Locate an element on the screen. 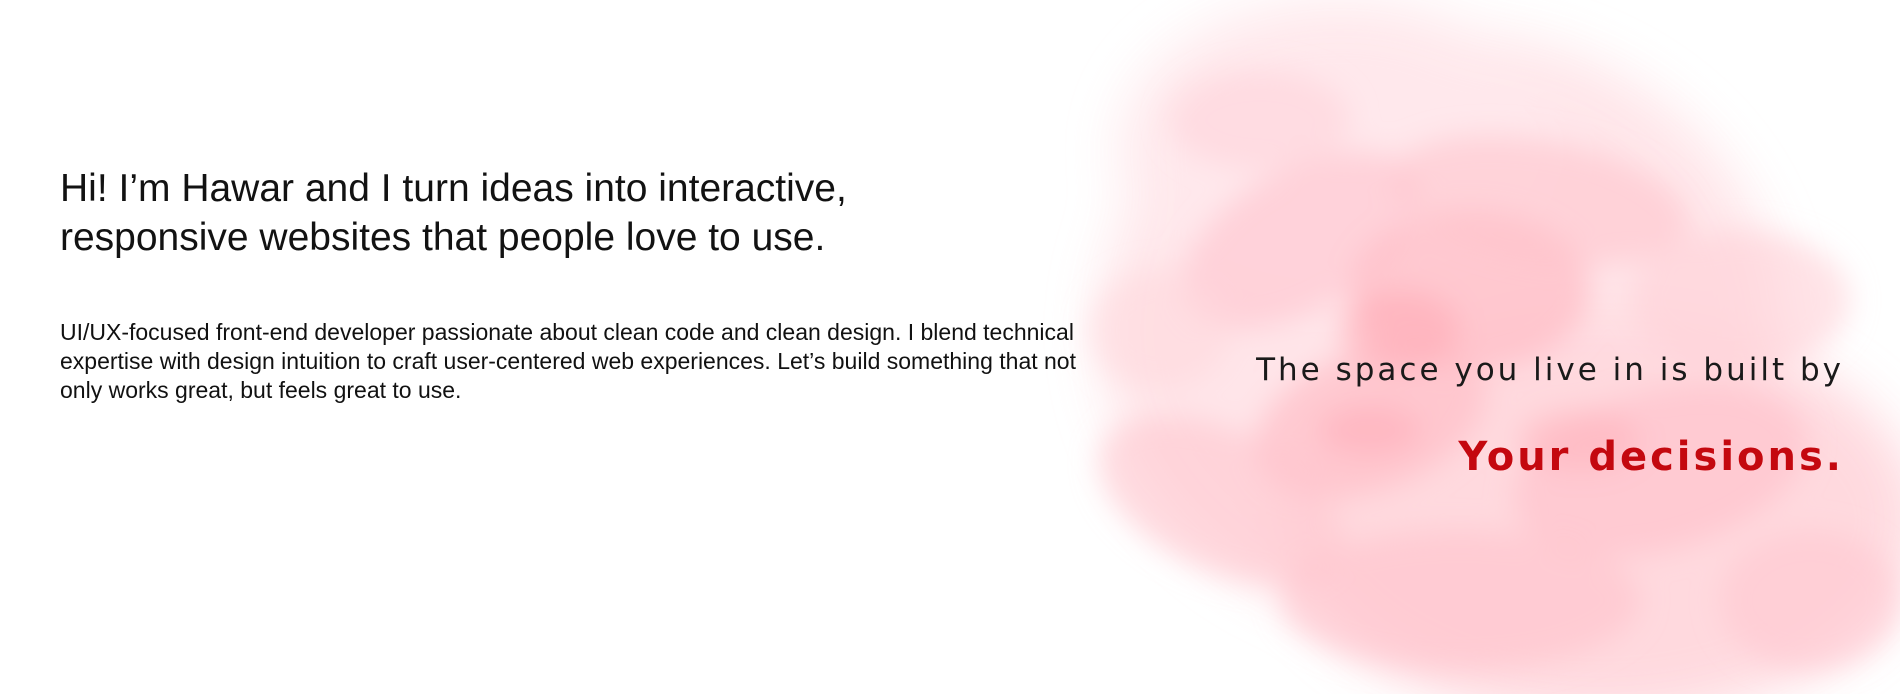 This screenshot has height=694, width=1900. quote-emphasis: Your decisions. is located at coordinates (1651, 457).